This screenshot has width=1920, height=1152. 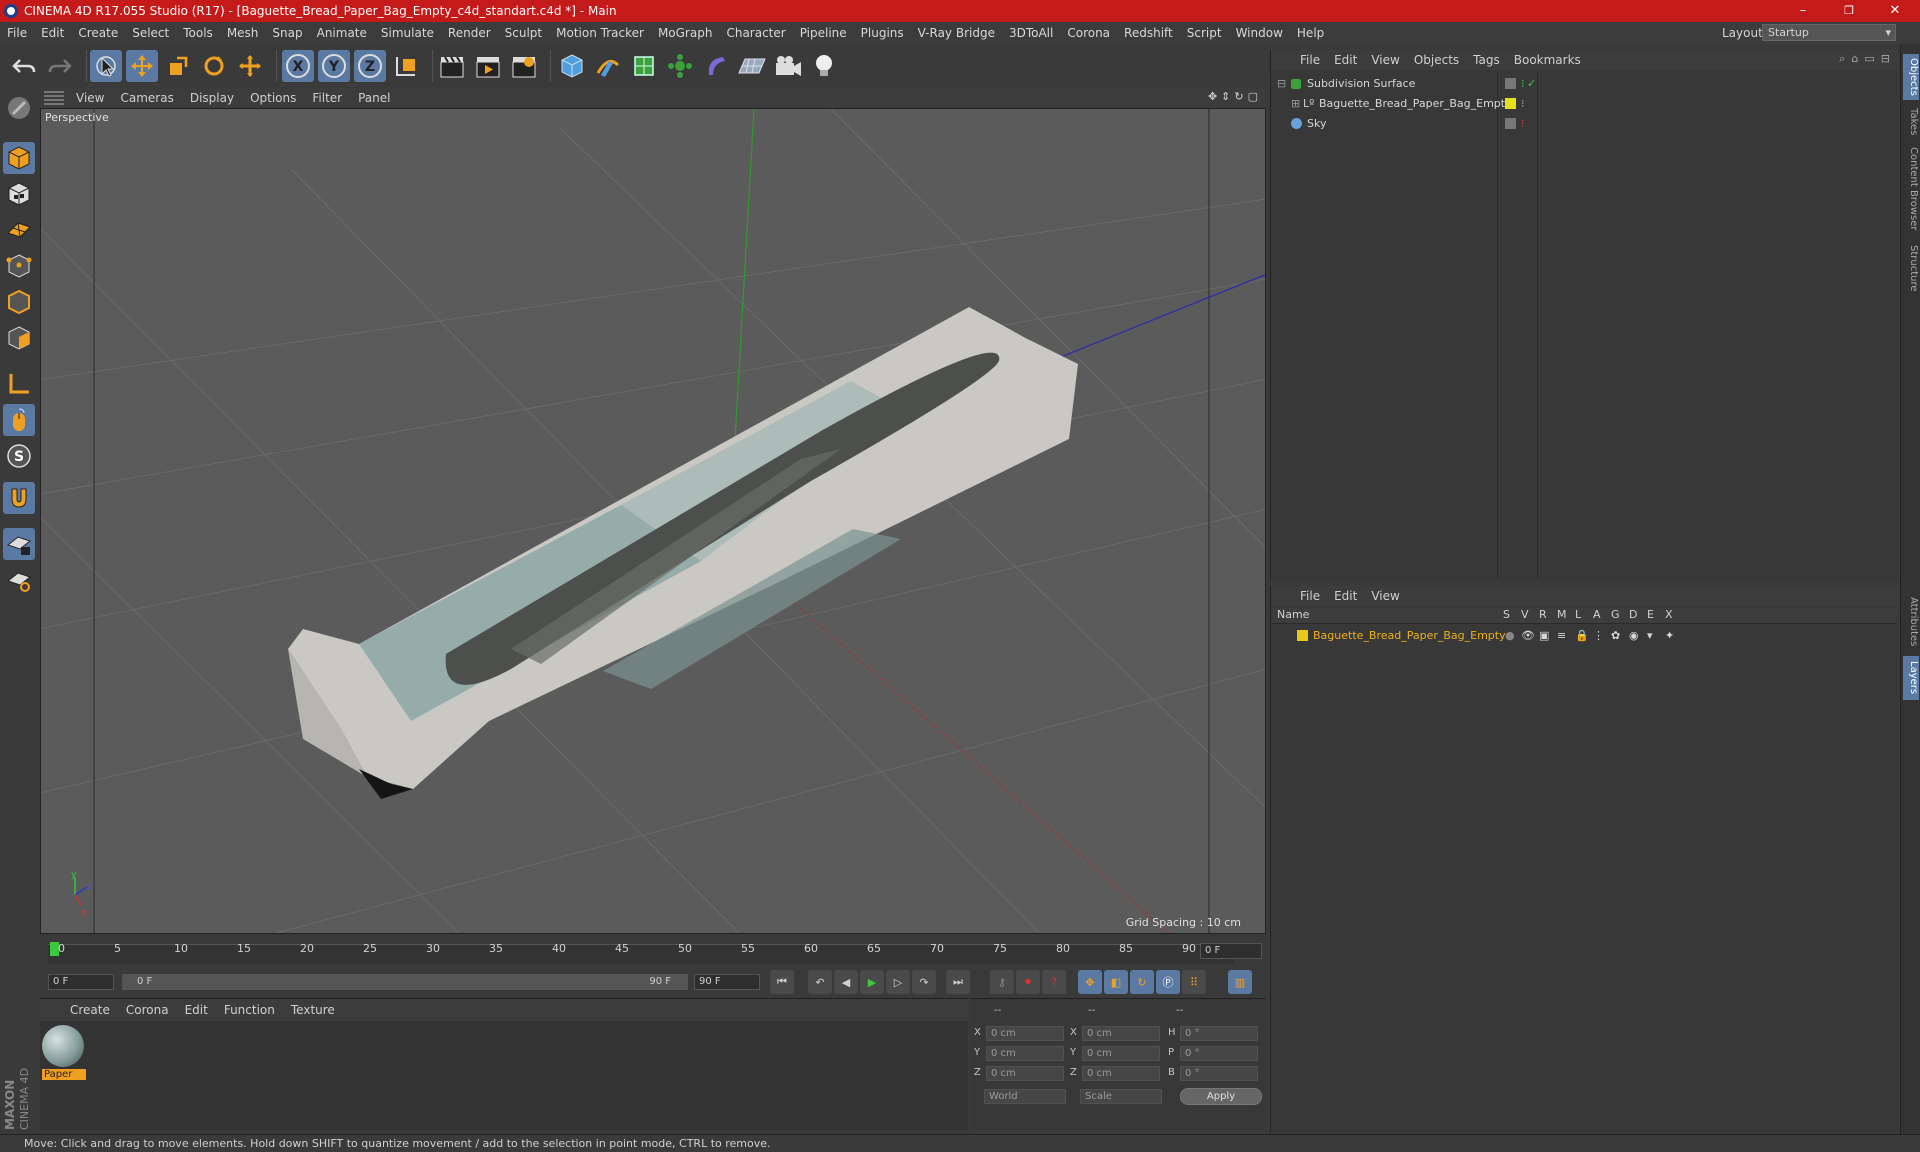 What do you see at coordinates (1025, 1033) in the screenshot?
I see `position-x-field: 0 cm` at bounding box center [1025, 1033].